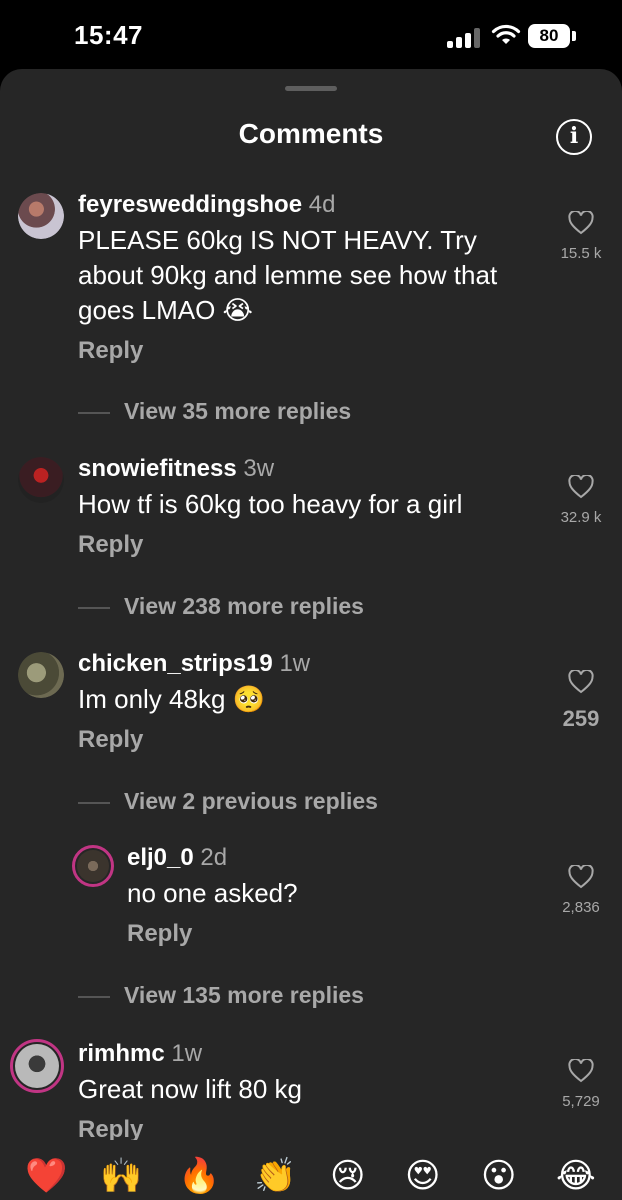 The width and height of the screenshot is (622, 1200). Describe the element at coordinates (581, 253) in the screenshot. I see `like-count: 15.5 k` at that location.